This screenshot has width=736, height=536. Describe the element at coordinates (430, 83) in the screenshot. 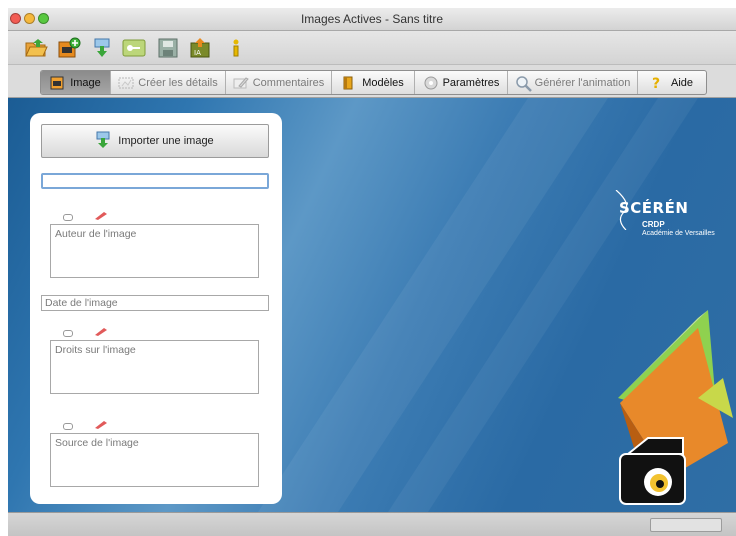

I see `gear-icon` at that location.